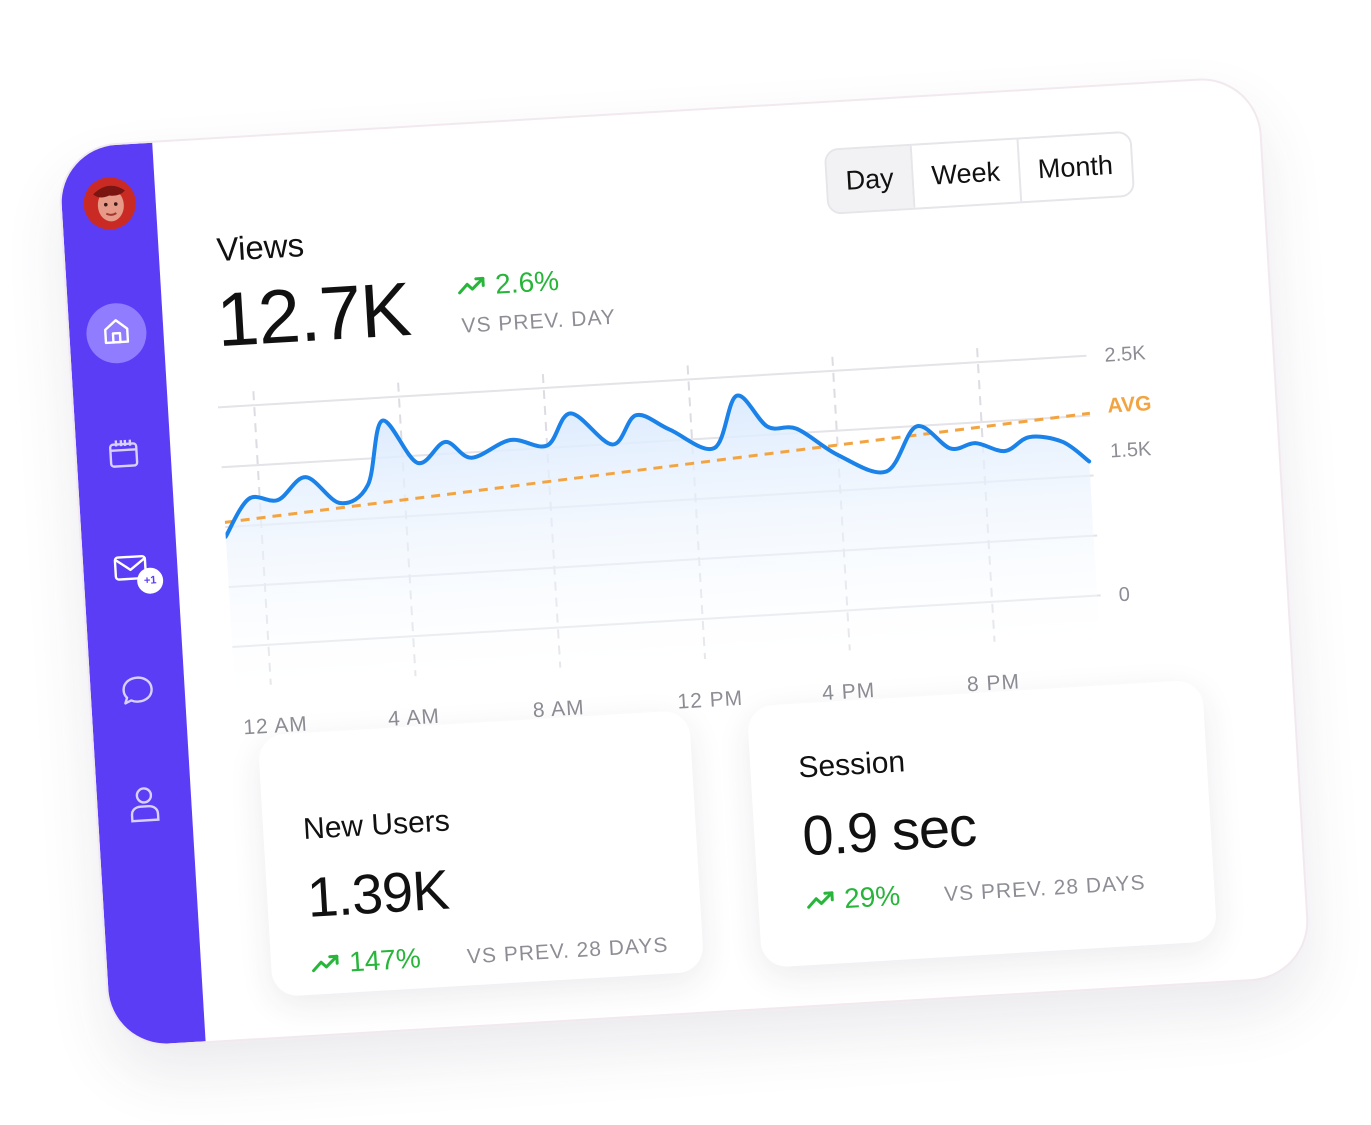 The height and width of the screenshot is (1125, 1371). I want to click on mail-badge: +1, so click(150, 580).